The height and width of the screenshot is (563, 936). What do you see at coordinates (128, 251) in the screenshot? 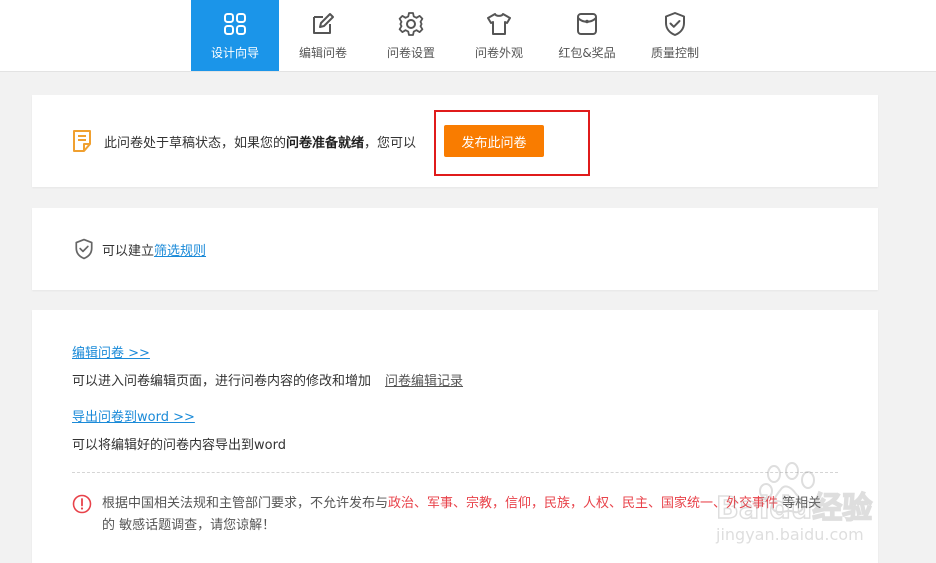
I see `filter-text-prefix: 可以建立` at bounding box center [128, 251].